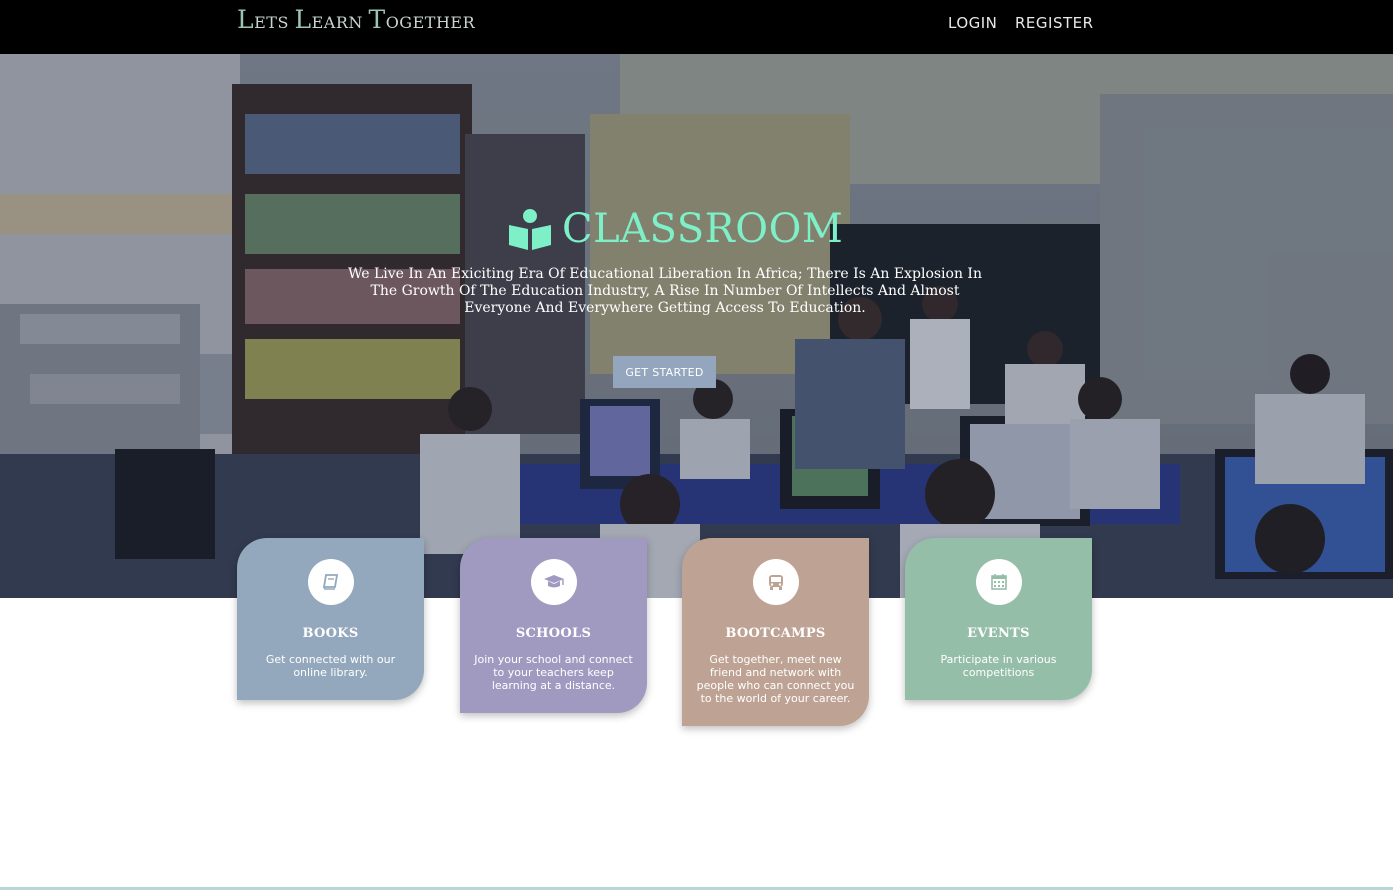 This screenshot has height=895, width=1393. Describe the element at coordinates (274, 22) in the screenshot. I see `brand-word: ETS` at that location.